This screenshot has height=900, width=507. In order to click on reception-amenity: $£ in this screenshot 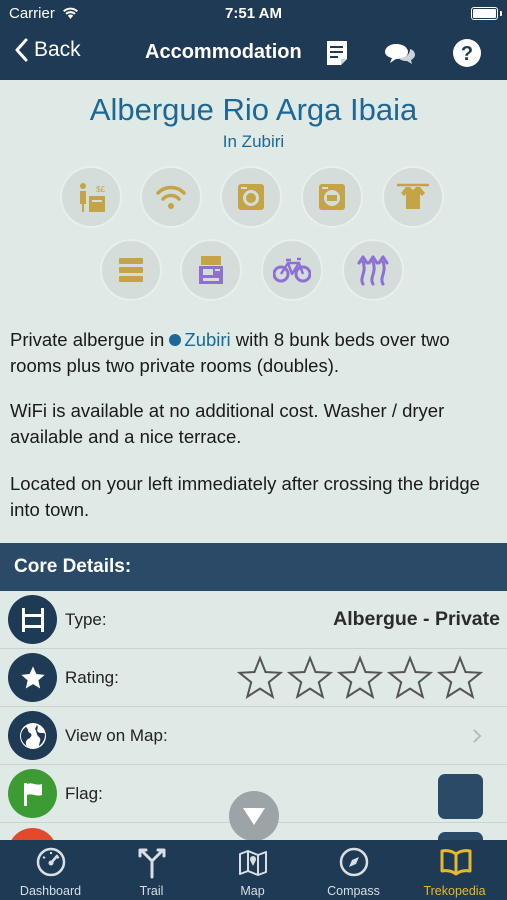, I will do `click(91, 197)`.